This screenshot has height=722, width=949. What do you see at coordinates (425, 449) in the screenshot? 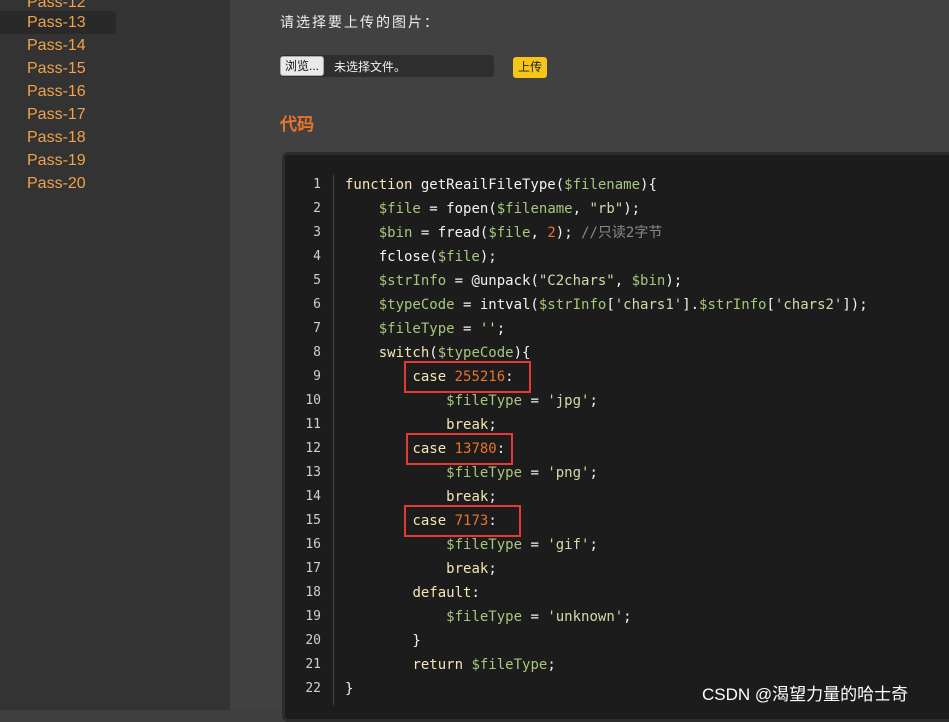
I see `code-text: case 13780:` at bounding box center [425, 449].